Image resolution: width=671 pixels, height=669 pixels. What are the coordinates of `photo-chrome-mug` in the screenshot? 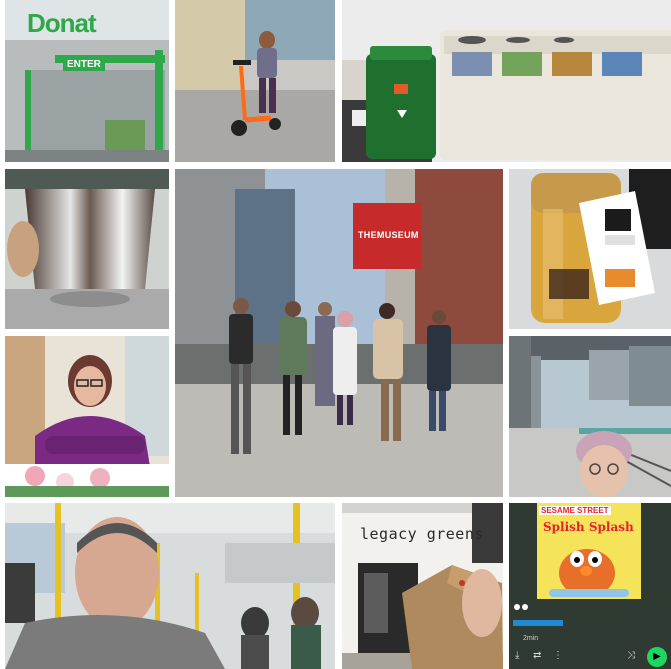 It's located at (87, 249).